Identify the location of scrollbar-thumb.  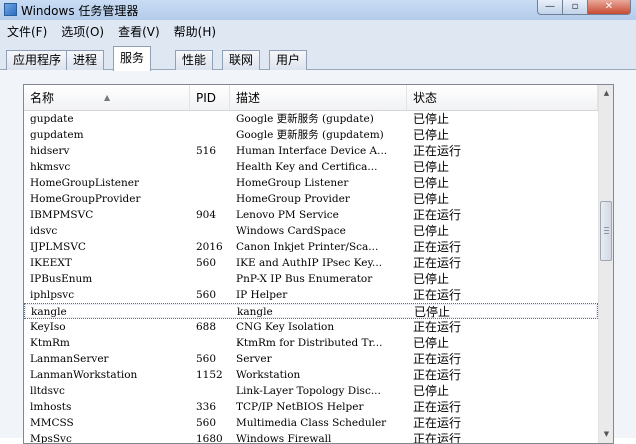
(606, 231).